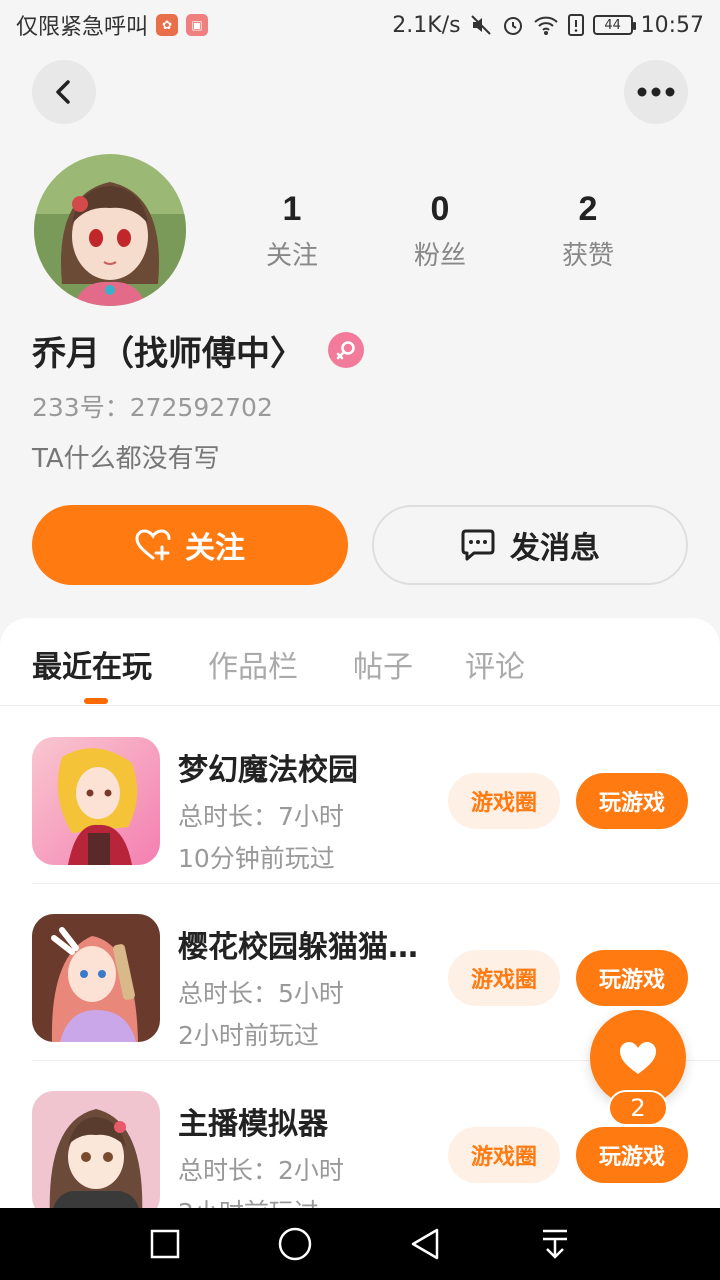 The image size is (720, 1280). Describe the element at coordinates (513, 25) in the screenshot. I see `alarm-icon` at that location.